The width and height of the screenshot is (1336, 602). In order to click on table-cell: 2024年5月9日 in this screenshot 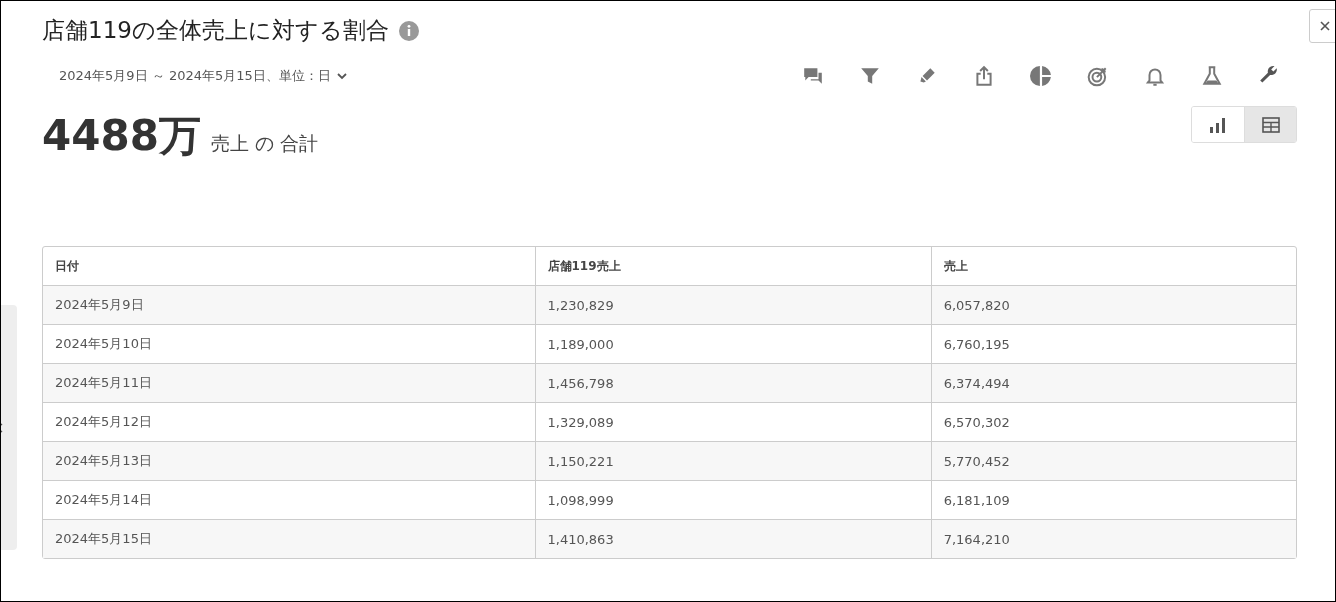, I will do `click(289, 305)`.